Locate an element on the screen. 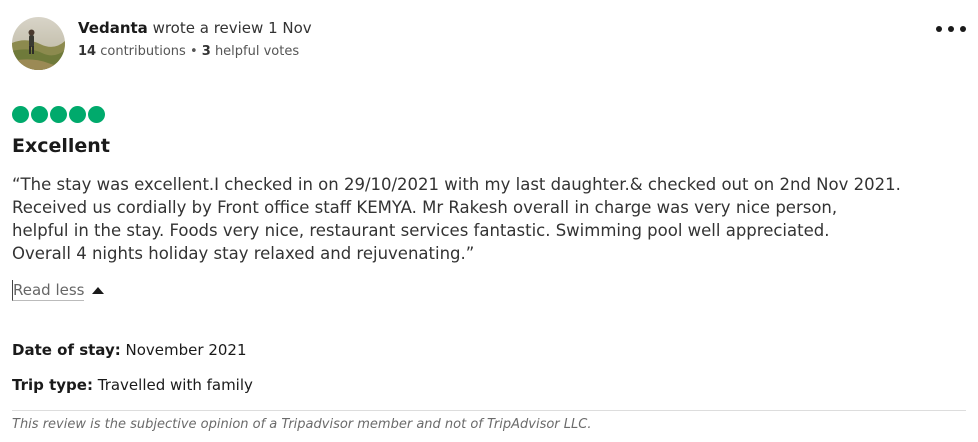 This screenshot has height=442, width=978. avatar-photo-icon is located at coordinates (38, 43).